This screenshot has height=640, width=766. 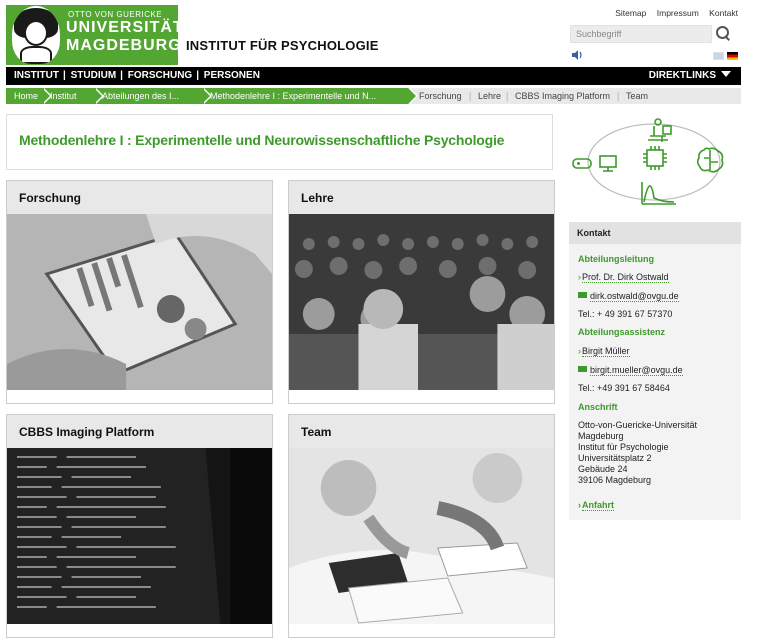 What do you see at coordinates (562, 96) in the screenshot?
I see `breadcrumb-cbbs: CBBS Imaging Platform` at bounding box center [562, 96].